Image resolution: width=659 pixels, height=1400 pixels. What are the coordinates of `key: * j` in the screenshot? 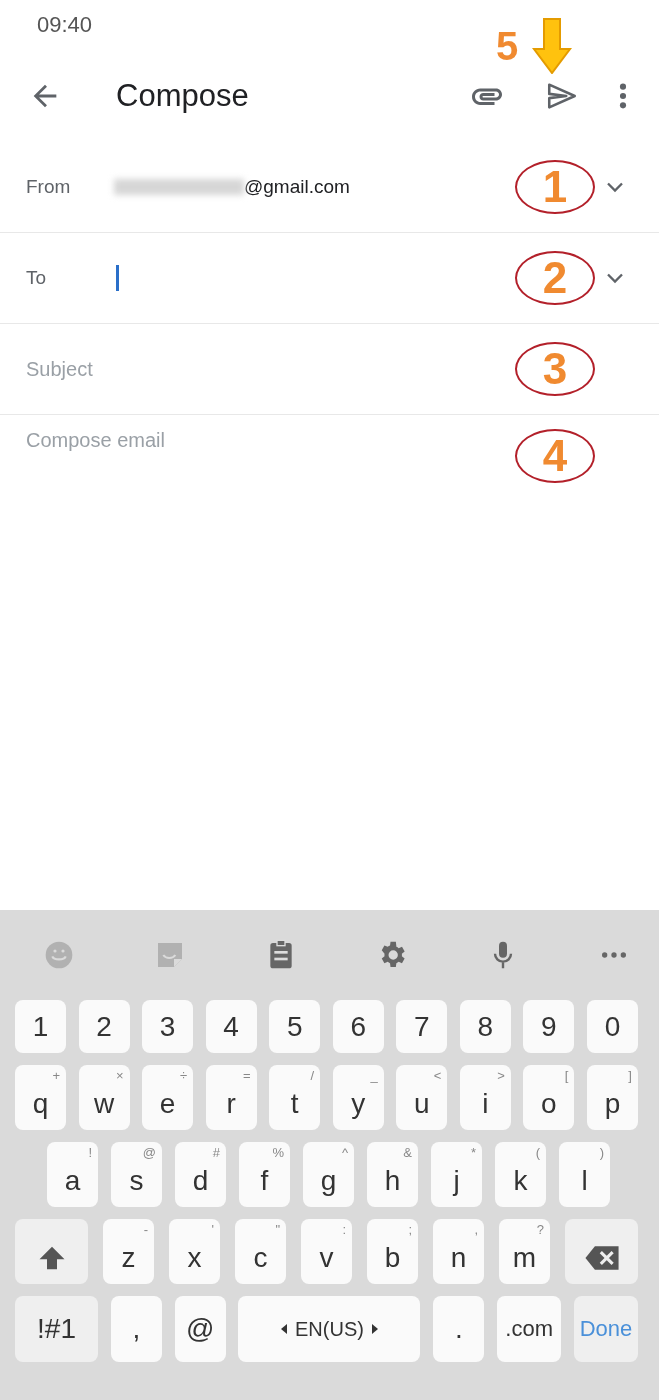 It's located at (456, 1174).